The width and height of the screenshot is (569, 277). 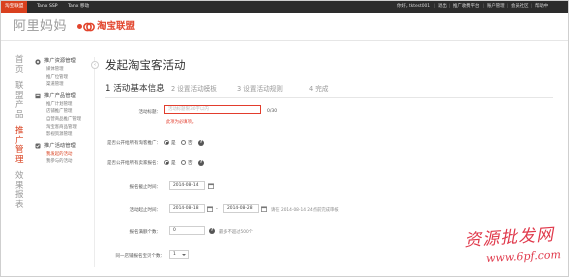 What do you see at coordinates (187, 208) in the screenshot?
I see `activity-start-input: 2014-08-18` at bounding box center [187, 208].